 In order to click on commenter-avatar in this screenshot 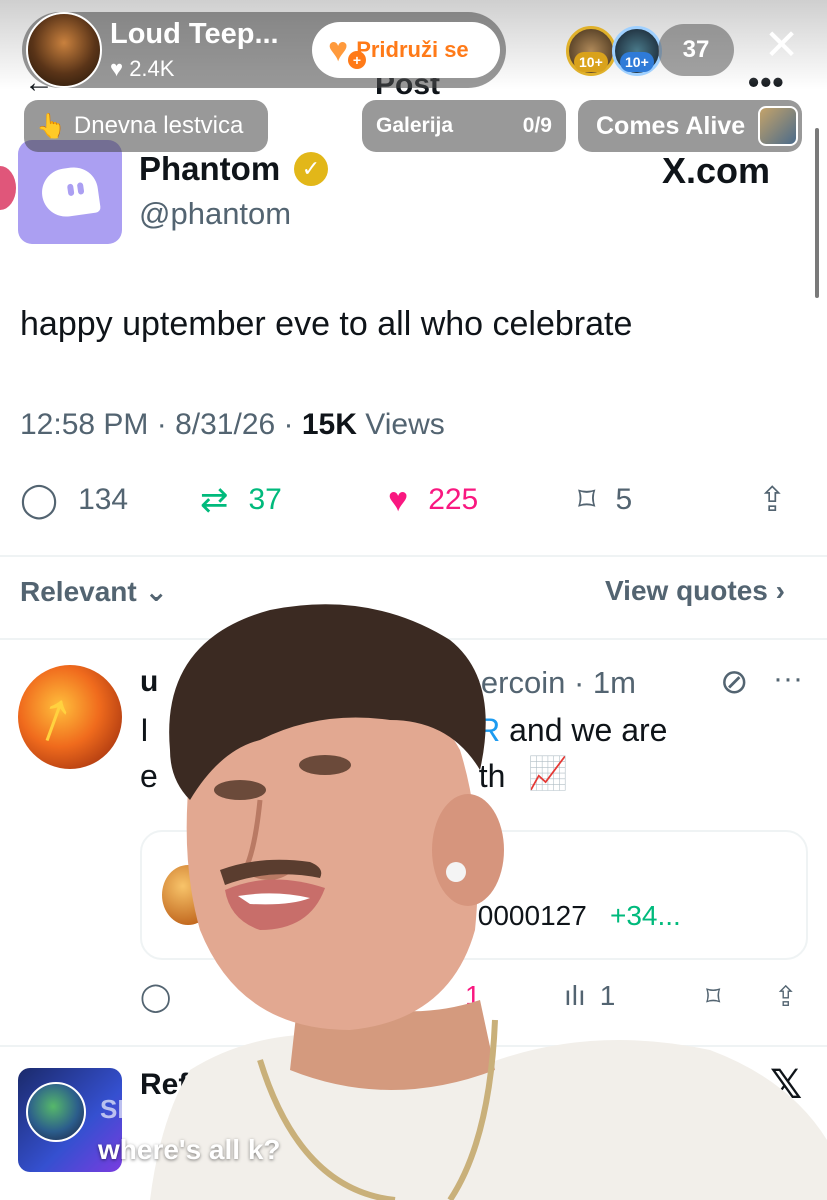, I will do `click(56, 1112)`.